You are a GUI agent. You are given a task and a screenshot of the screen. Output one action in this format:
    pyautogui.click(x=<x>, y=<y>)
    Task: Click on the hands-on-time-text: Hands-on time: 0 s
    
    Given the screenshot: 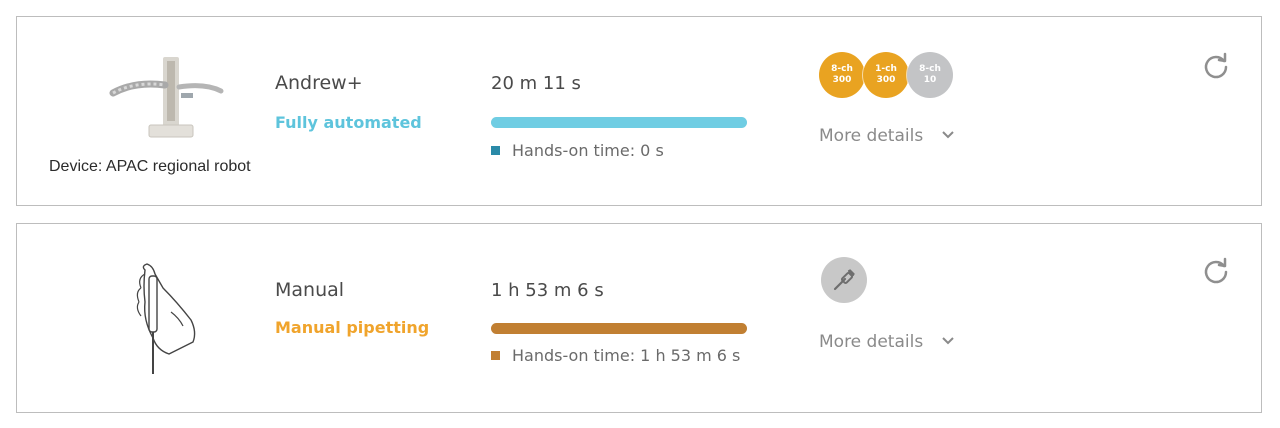 What is the action you would take?
    pyautogui.click(x=588, y=150)
    